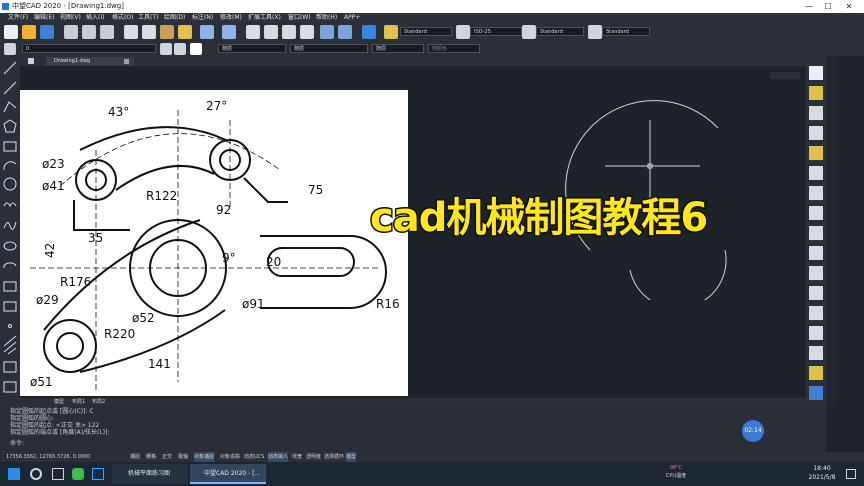 Image resolution: width=864 pixels, height=486 pixels. Describe the element at coordinates (496, 31) in the screenshot. I see `dim-style-select: ISO-25` at that location.